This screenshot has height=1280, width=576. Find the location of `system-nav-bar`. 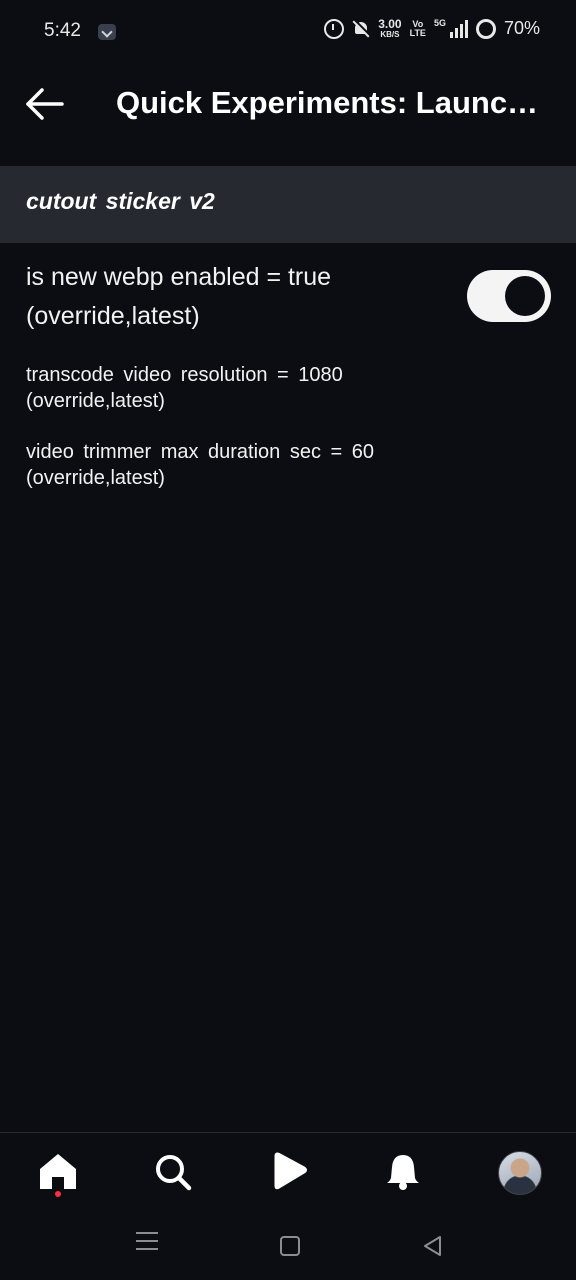

system-nav-bar is located at coordinates (288, 1246).